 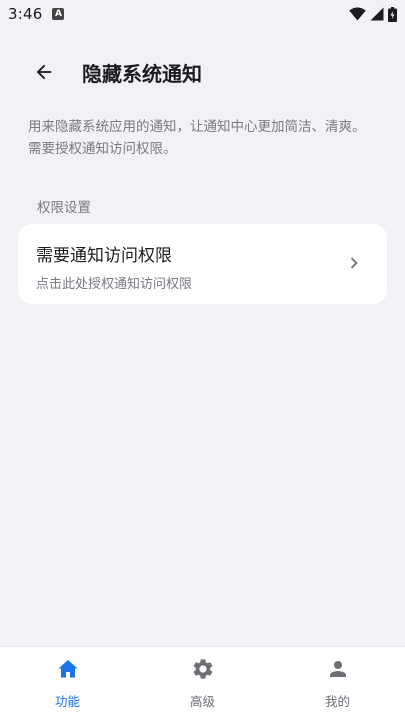 I want to click on page-title: 隐藏系统通知, so click(x=142, y=73).